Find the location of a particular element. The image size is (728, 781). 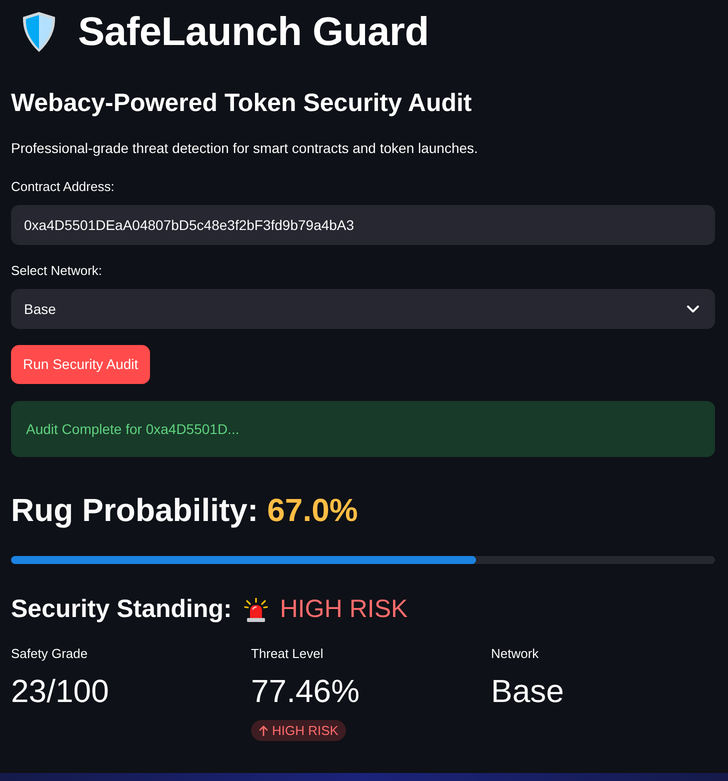

metric-value: 77.46% is located at coordinates (306, 691).